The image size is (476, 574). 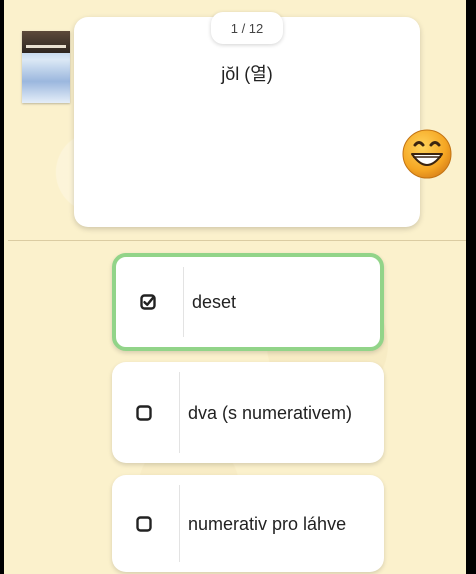 I want to click on answer-option-label: dva (s numerativem), so click(x=270, y=412).